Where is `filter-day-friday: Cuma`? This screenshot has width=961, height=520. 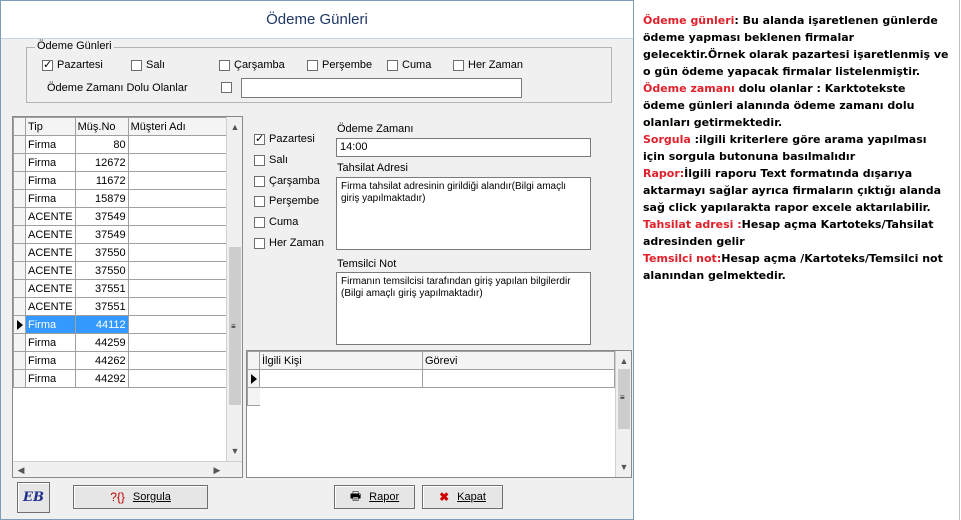 filter-day-friday: Cuma is located at coordinates (409, 65).